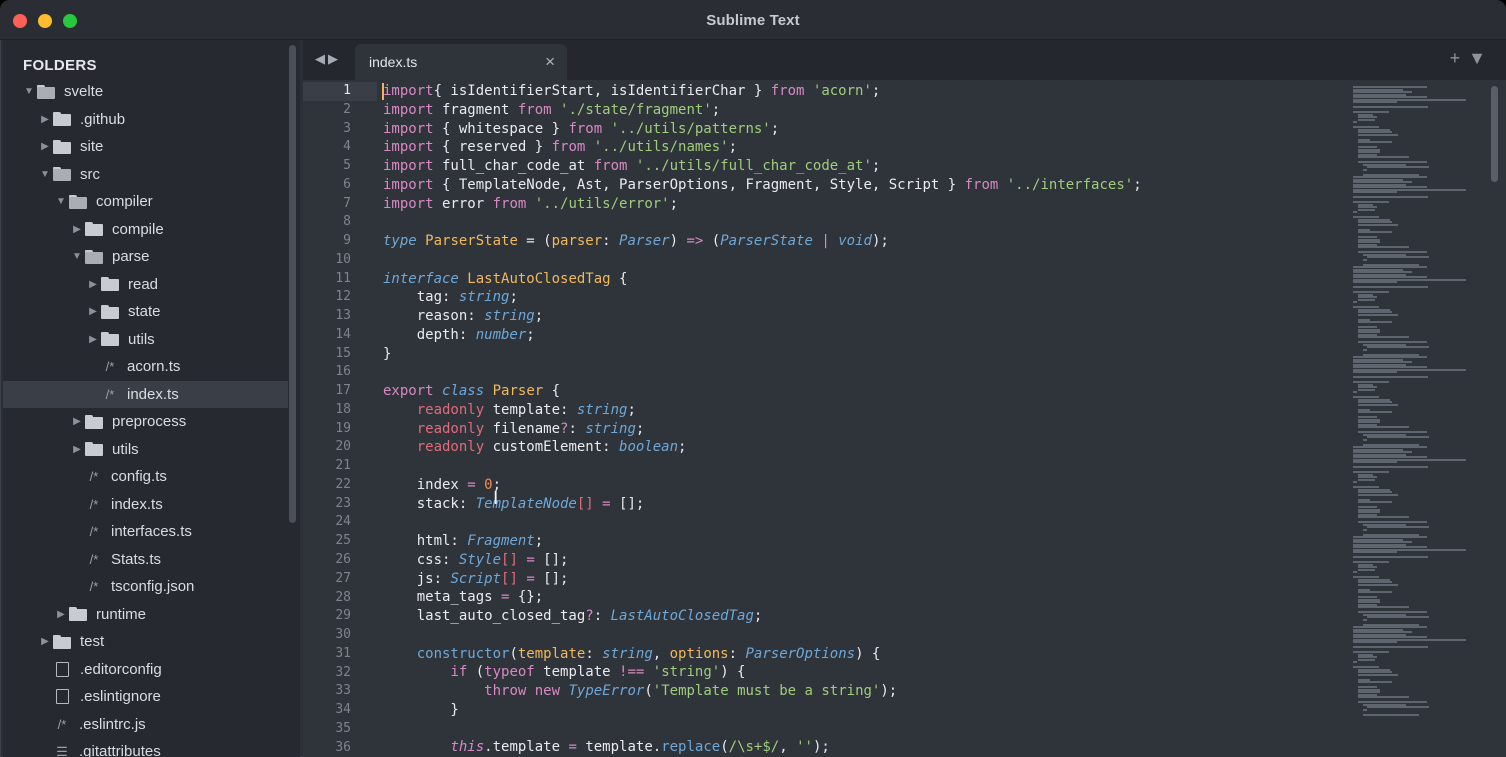 This screenshot has width=1506, height=757. I want to click on line-number: 10, so click(343, 259).